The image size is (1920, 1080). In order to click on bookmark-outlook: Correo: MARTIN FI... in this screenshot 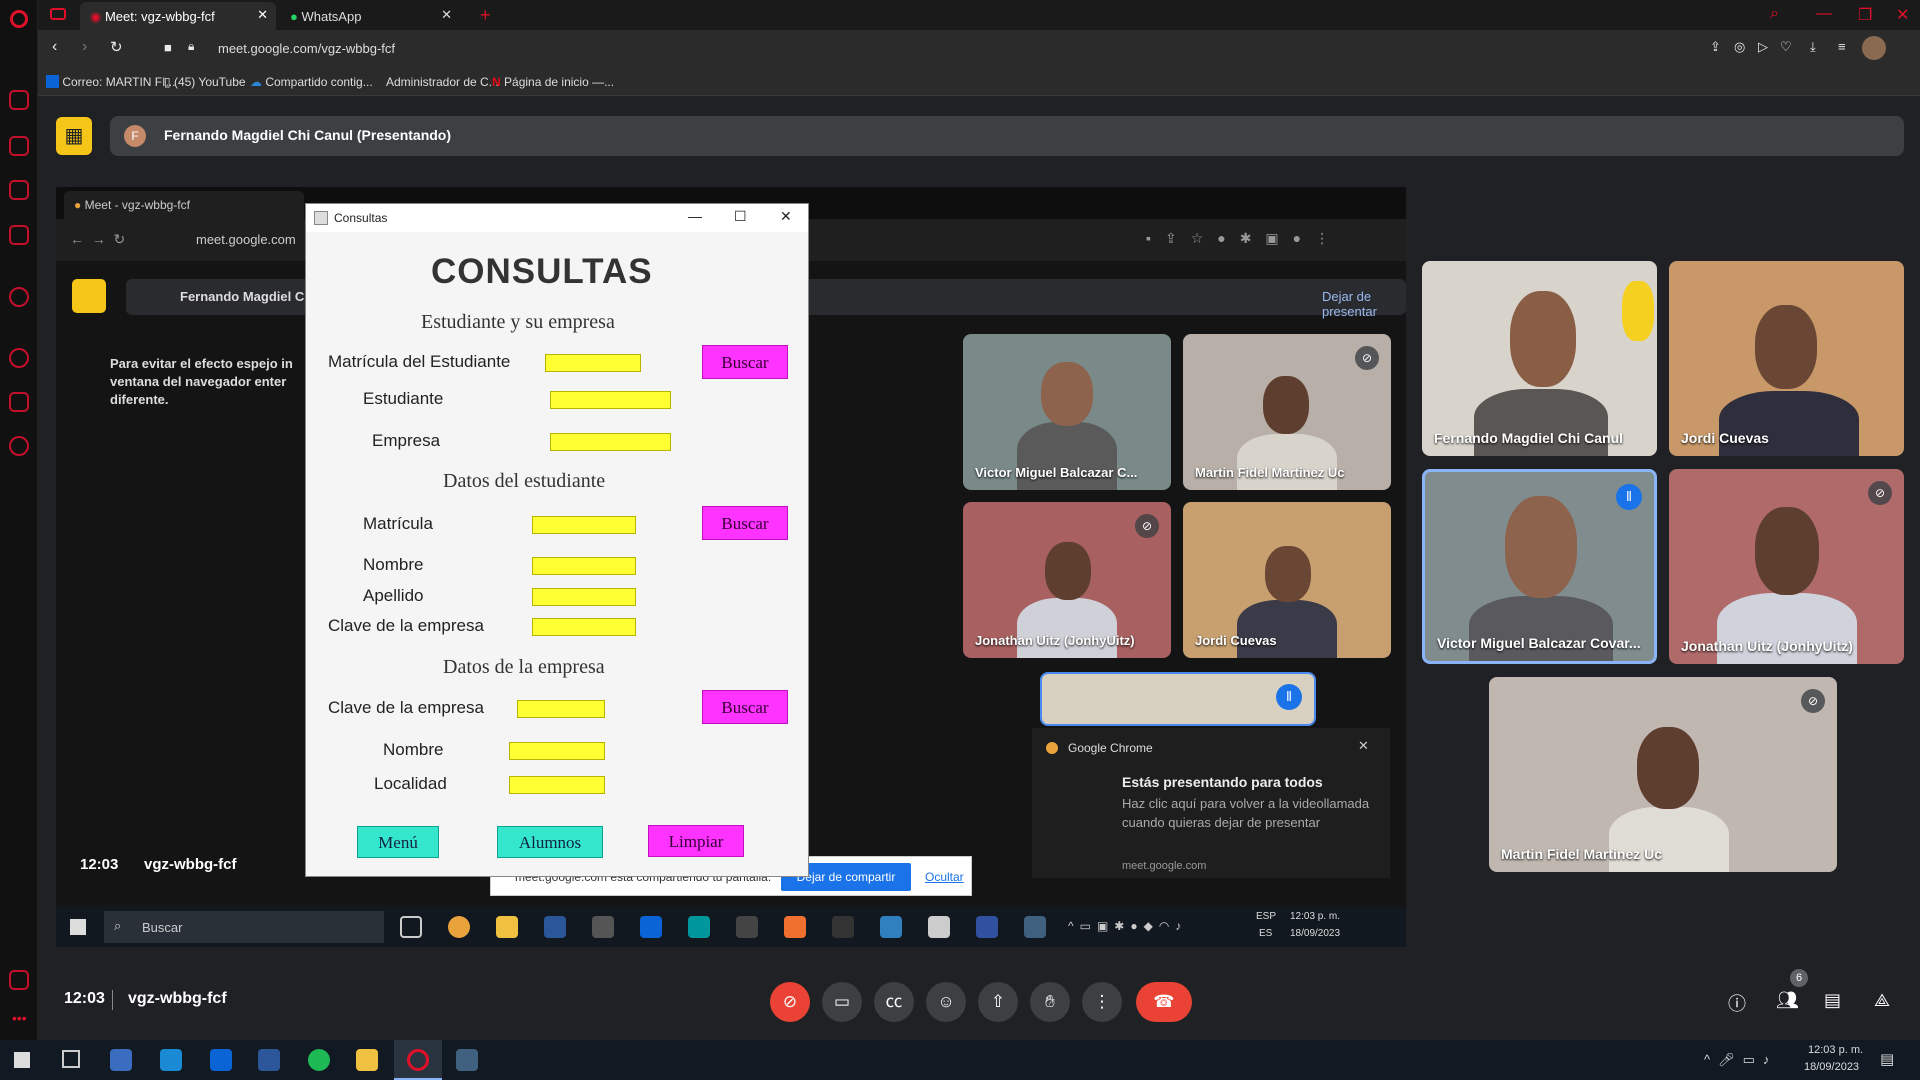, I will do `click(110, 82)`.